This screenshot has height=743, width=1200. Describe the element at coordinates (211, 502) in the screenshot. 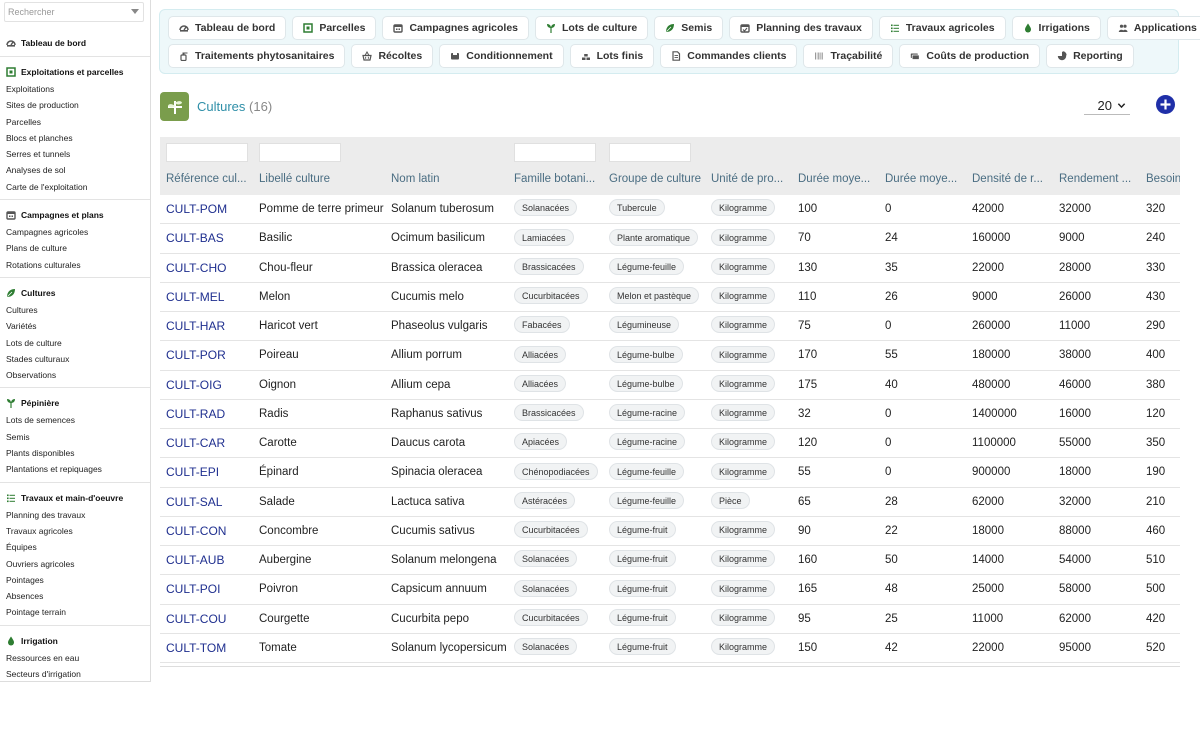

I see `record-reference-link: CULT-SAL` at that location.